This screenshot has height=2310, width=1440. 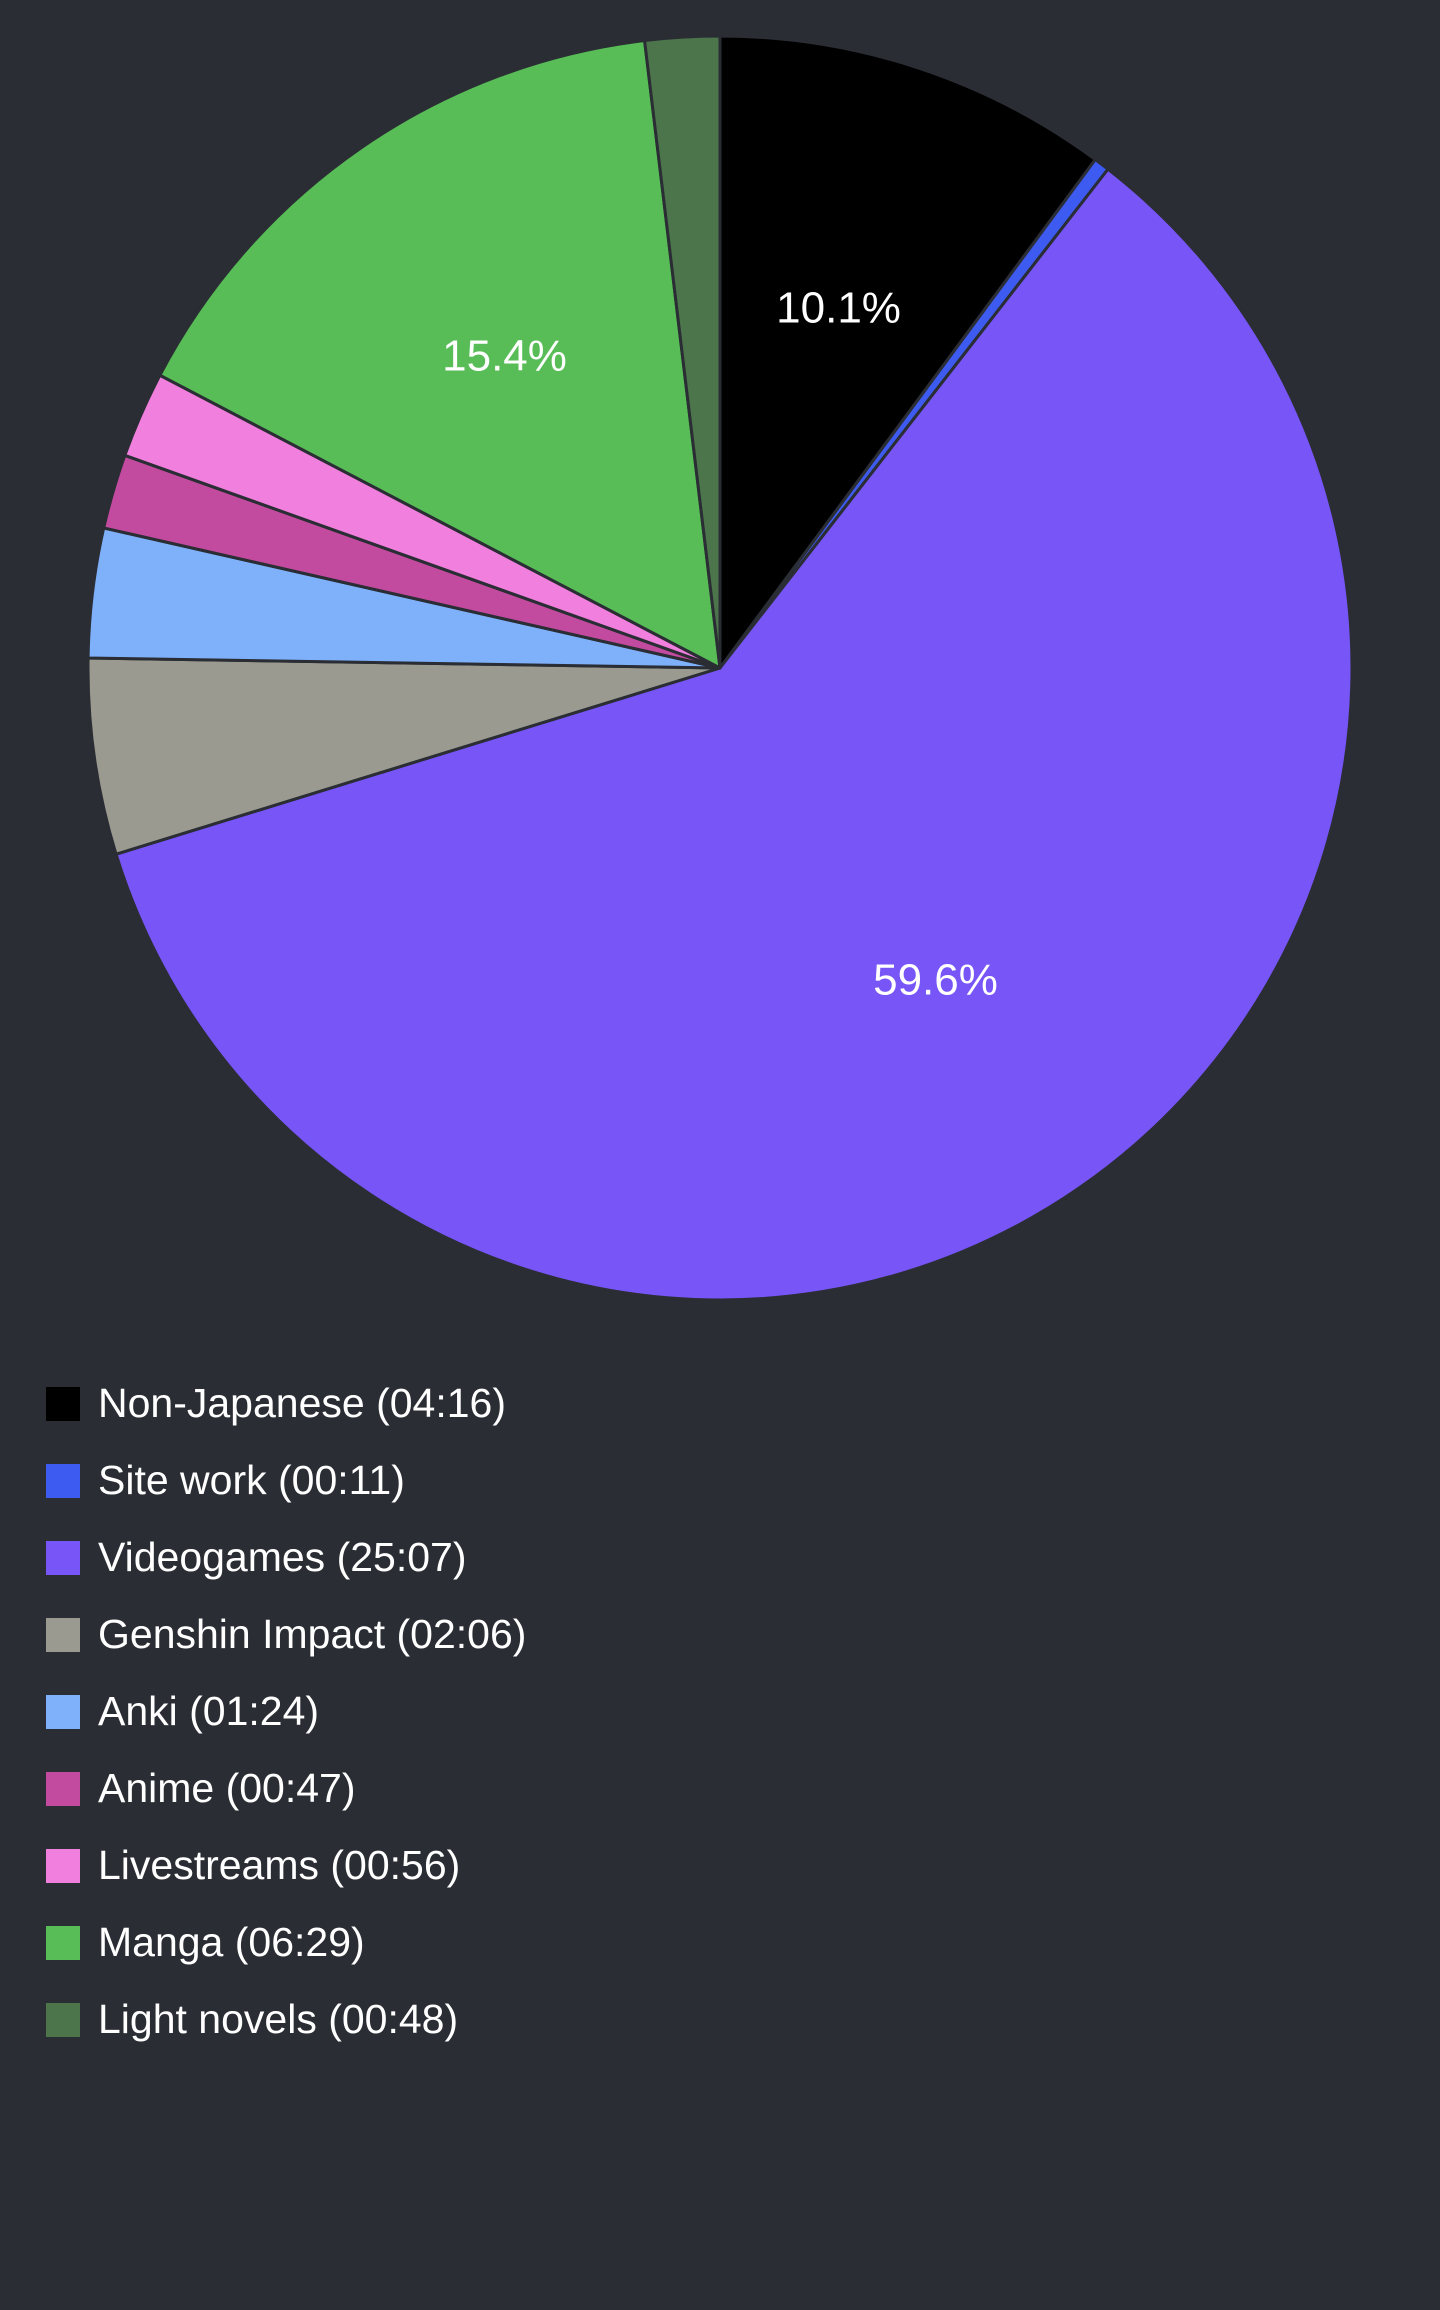 What do you see at coordinates (209, 1711) in the screenshot?
I see `legend-label: Anki (01:24)` at bounding box center [209, 1711].